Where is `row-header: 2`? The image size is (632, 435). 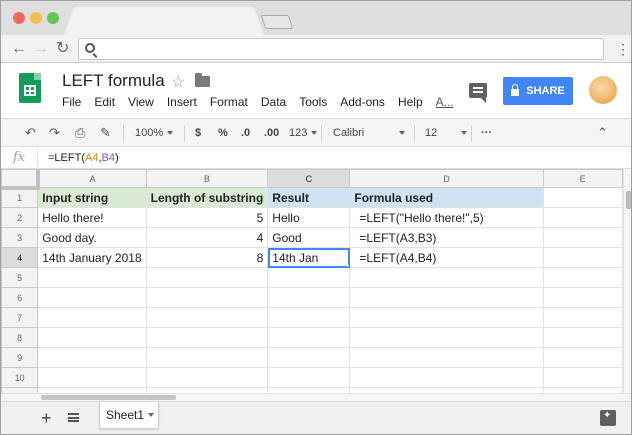
row-header: 2 is located at coordinates (20, 217).